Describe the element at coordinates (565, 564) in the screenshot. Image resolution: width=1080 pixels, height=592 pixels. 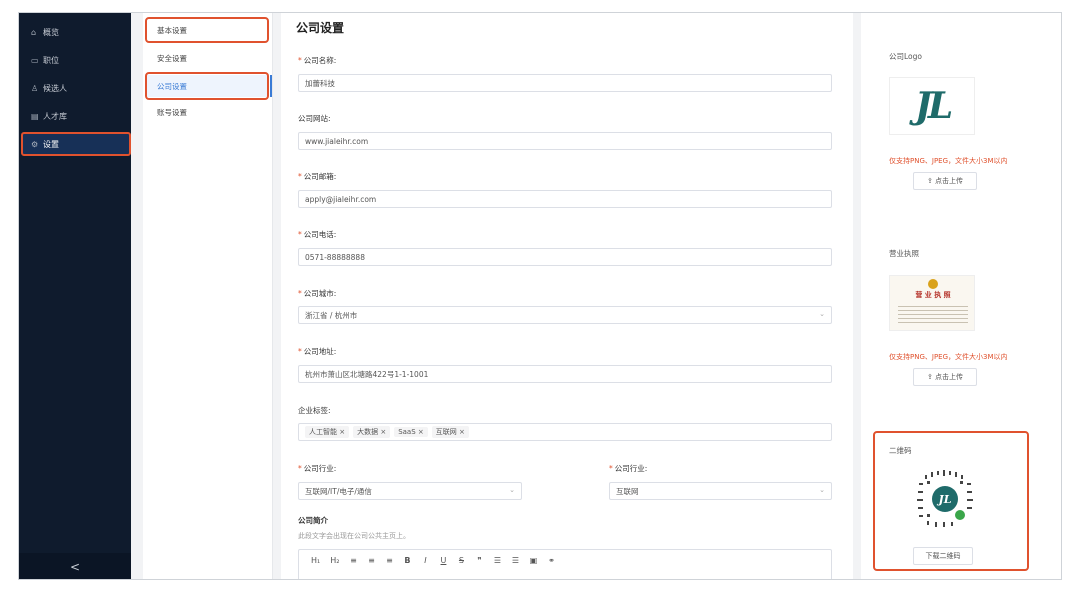
I see `intro-rich-text-editor: H₁ H₂ ≡ ≡ ≡ B I U S ❞ ☰ ☰ ▣ ⚭` at that location.